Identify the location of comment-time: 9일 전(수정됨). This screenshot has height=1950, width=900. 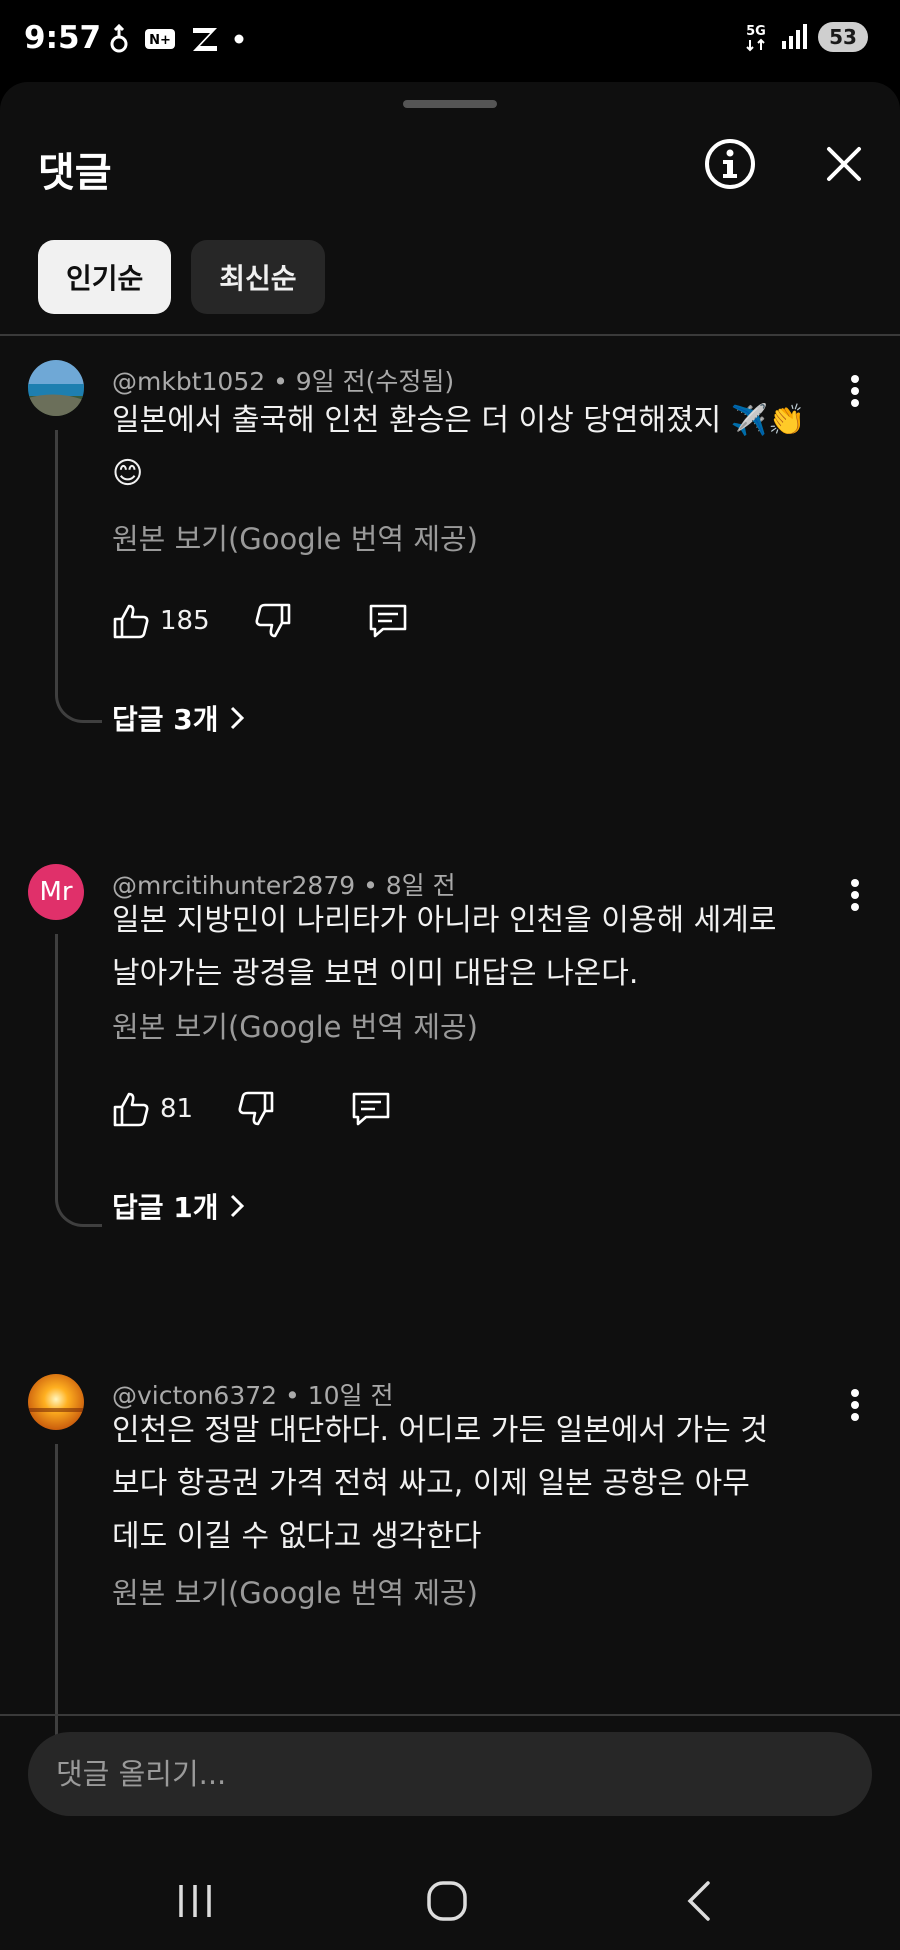
(375, 381).